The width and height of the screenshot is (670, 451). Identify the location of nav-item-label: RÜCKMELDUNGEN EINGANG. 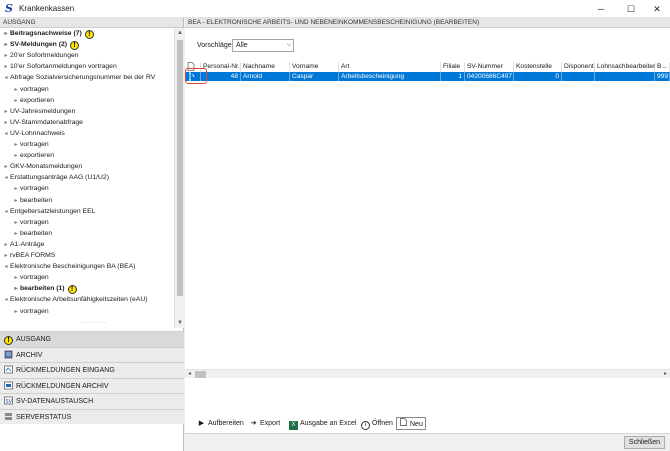
(65, 370).